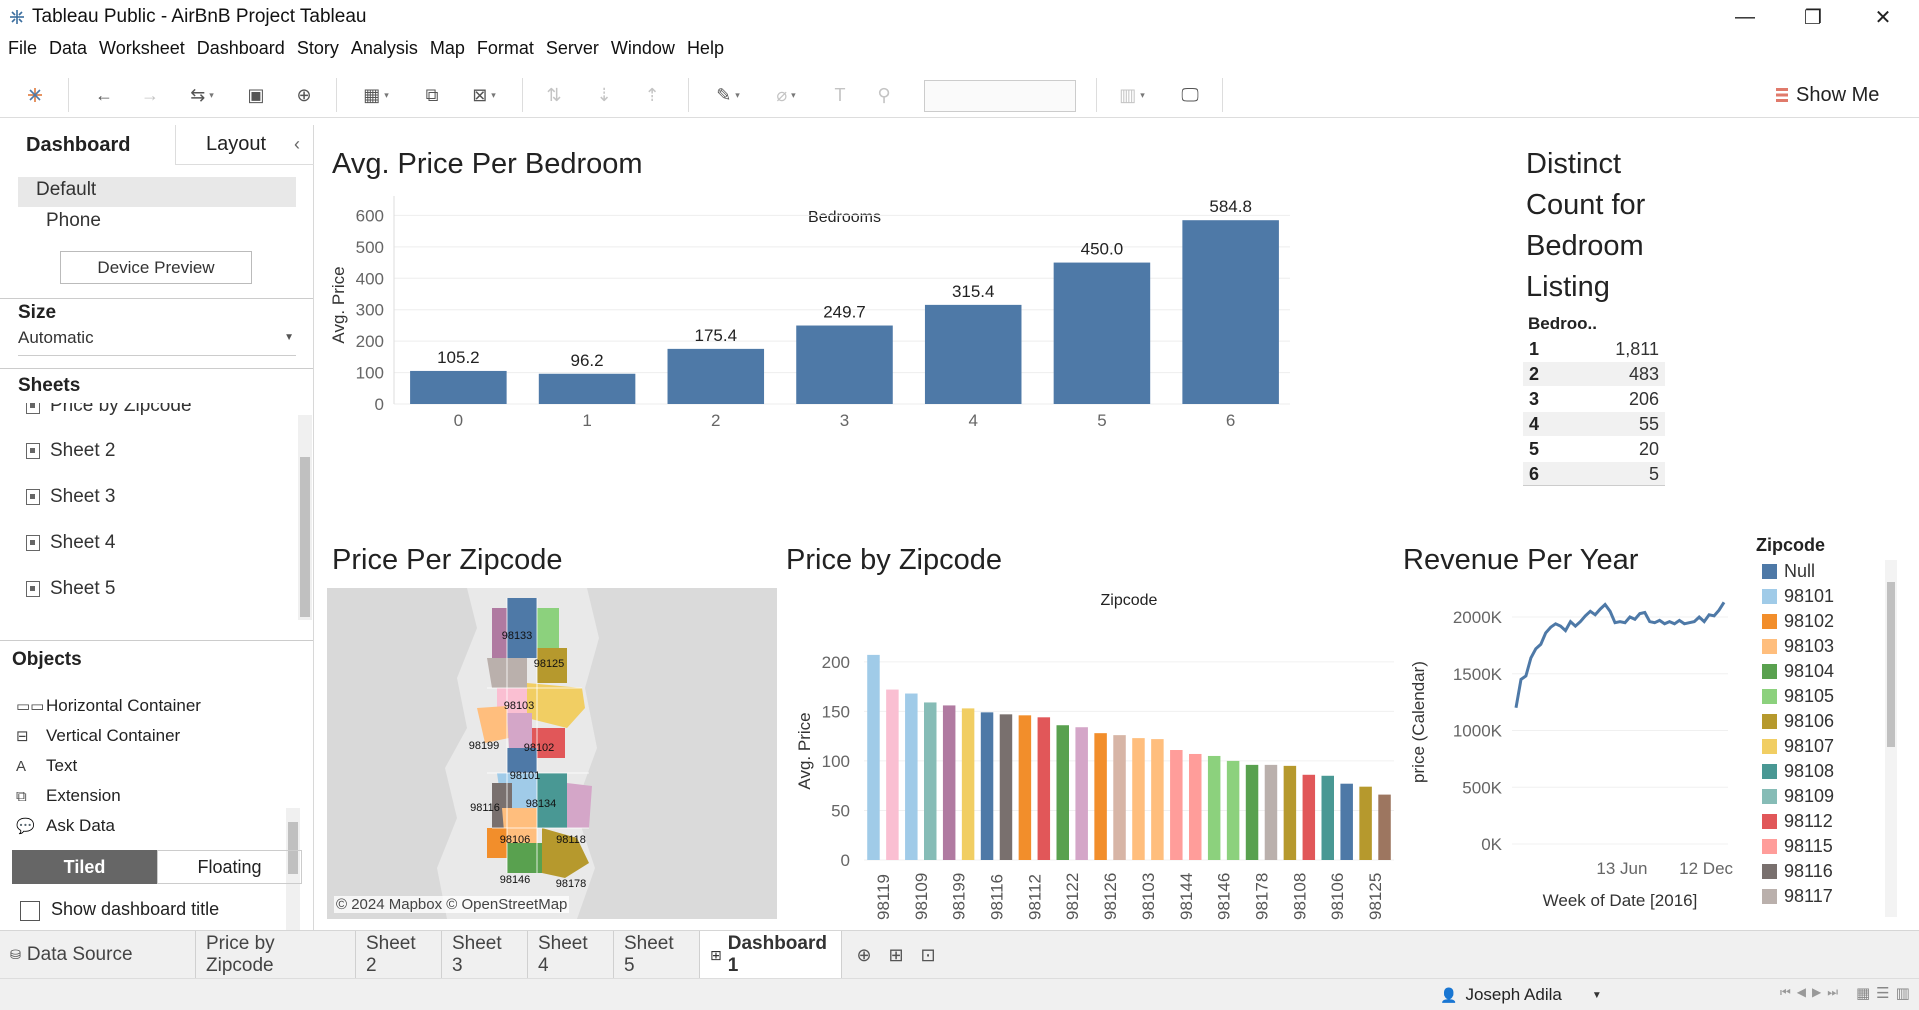 This screenshot has height=1010, width=1919. I want to click on show-title-checkbox, so click(30, 911).